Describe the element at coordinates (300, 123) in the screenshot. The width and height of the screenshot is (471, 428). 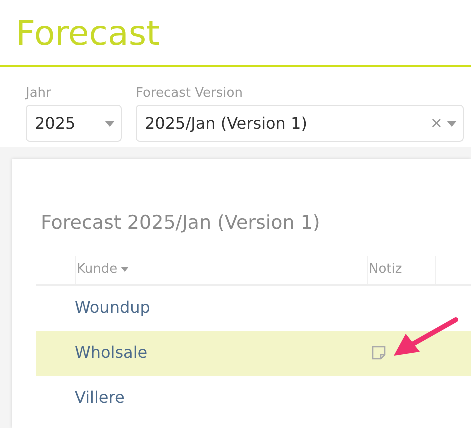
I see `select-field: 2025/Jan (Version 1) ×` at that location.